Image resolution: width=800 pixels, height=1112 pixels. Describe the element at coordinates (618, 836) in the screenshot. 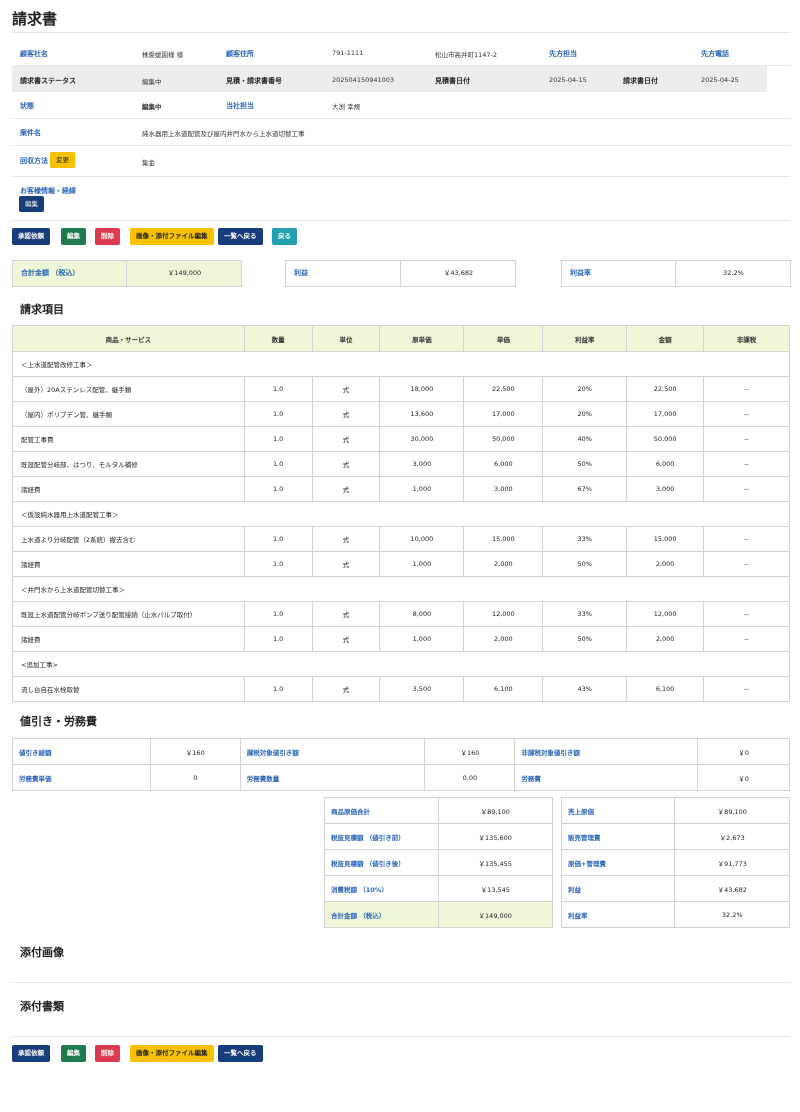

I see `totals-label: 販売管理費` at that location.